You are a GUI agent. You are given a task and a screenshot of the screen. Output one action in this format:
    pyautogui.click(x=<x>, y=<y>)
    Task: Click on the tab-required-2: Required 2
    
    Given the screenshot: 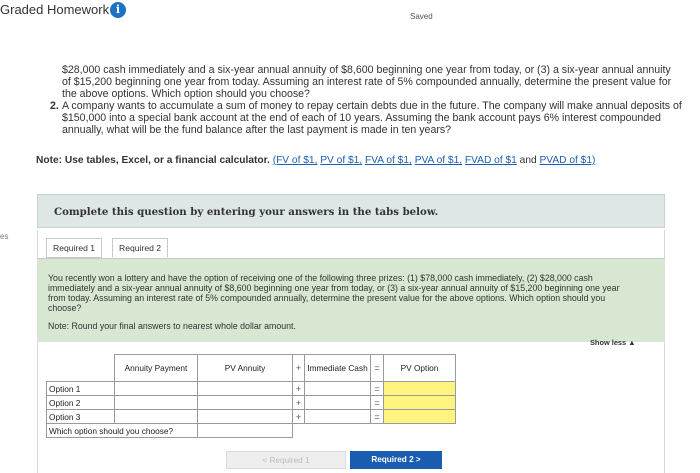 What is the action you would take?
    pyautogui.click(x=140, y=248)
    